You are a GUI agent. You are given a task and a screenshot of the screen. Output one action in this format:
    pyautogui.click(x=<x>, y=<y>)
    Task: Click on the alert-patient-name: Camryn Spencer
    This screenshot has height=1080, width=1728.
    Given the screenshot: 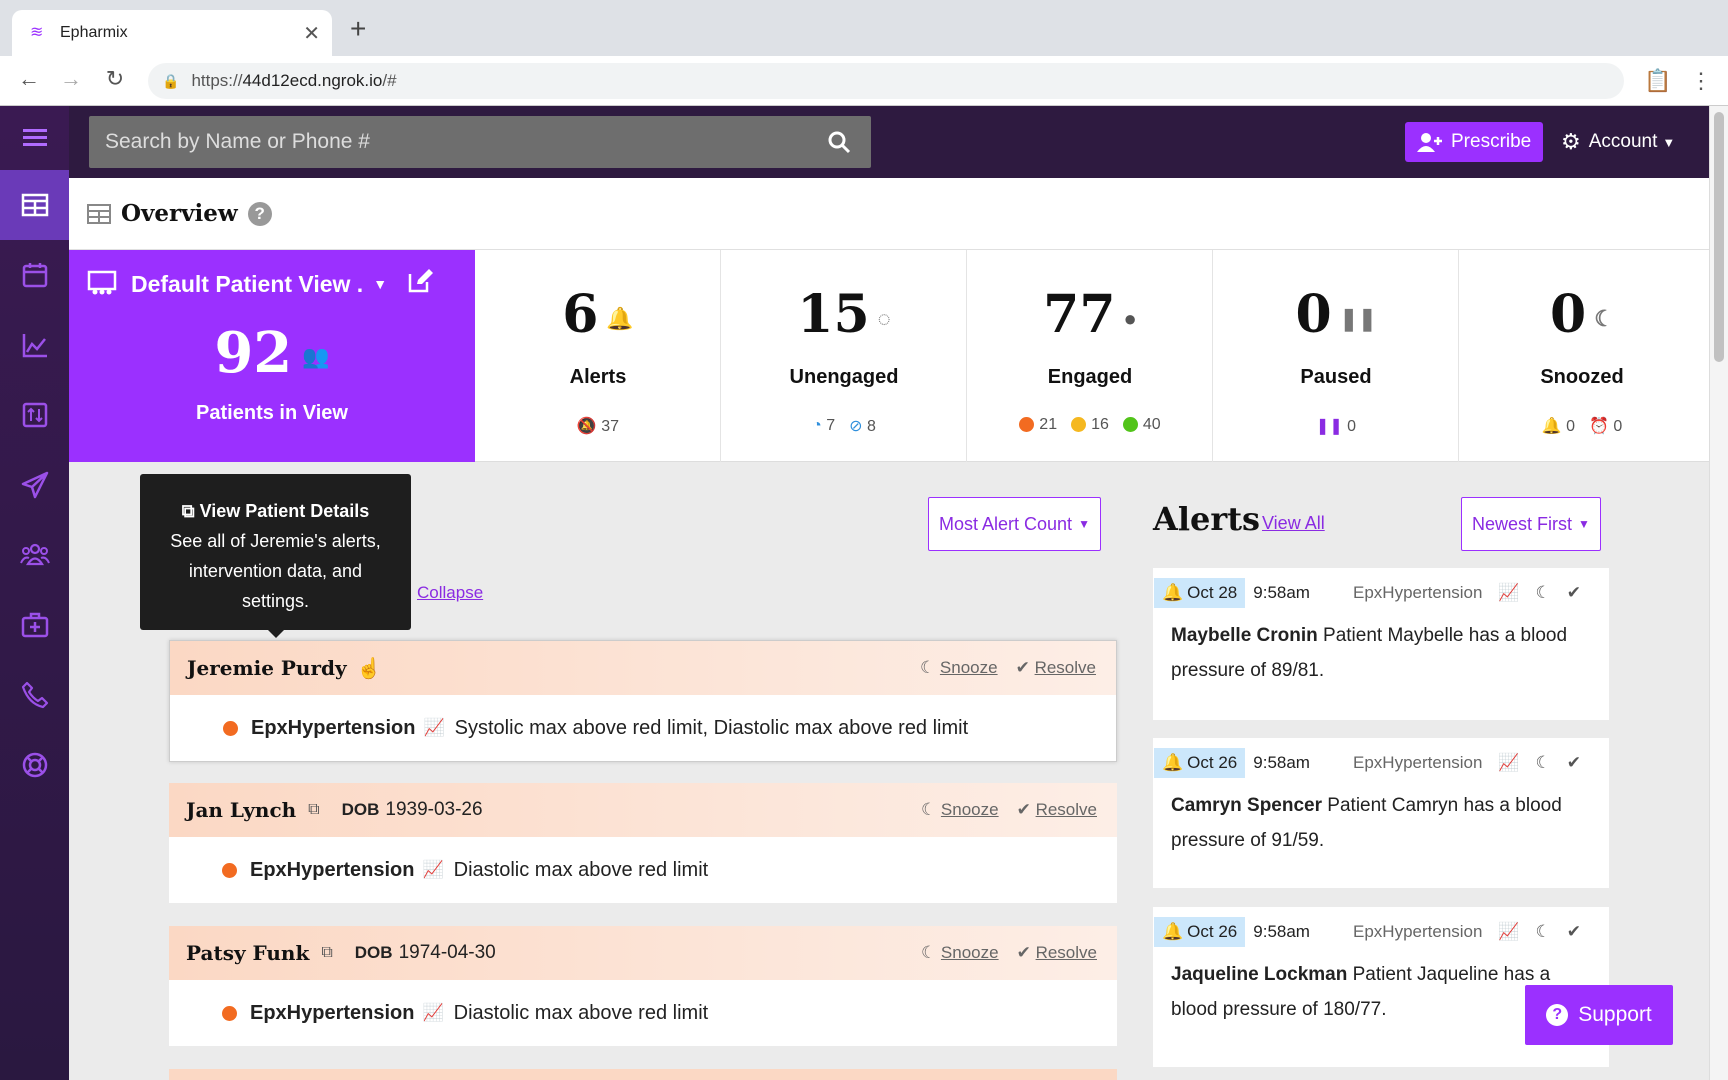 What is the action you would take?
    pyautogui.click(x=1246, y=805)
    